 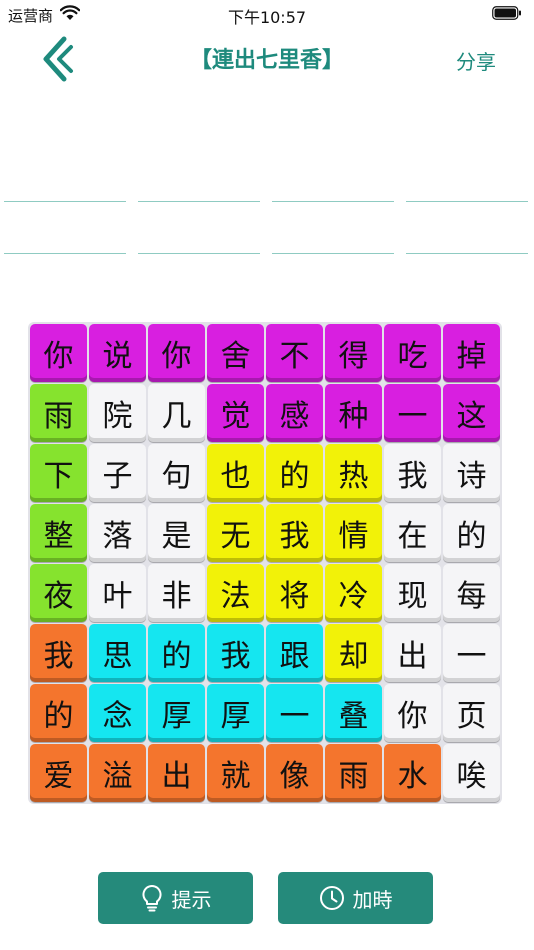 What do you see at coordinates (176, 533) in the screenshot?
I see `board-tile: 是` at bounding box center [176, 533].